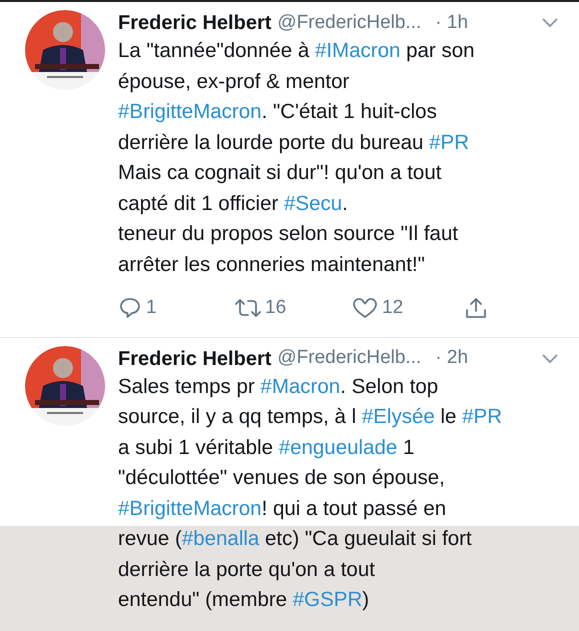  What do you see at coordinates (451, 358) in the screenshot?
I see `tweet-time: · 2h` at bounding box center [451, 358].